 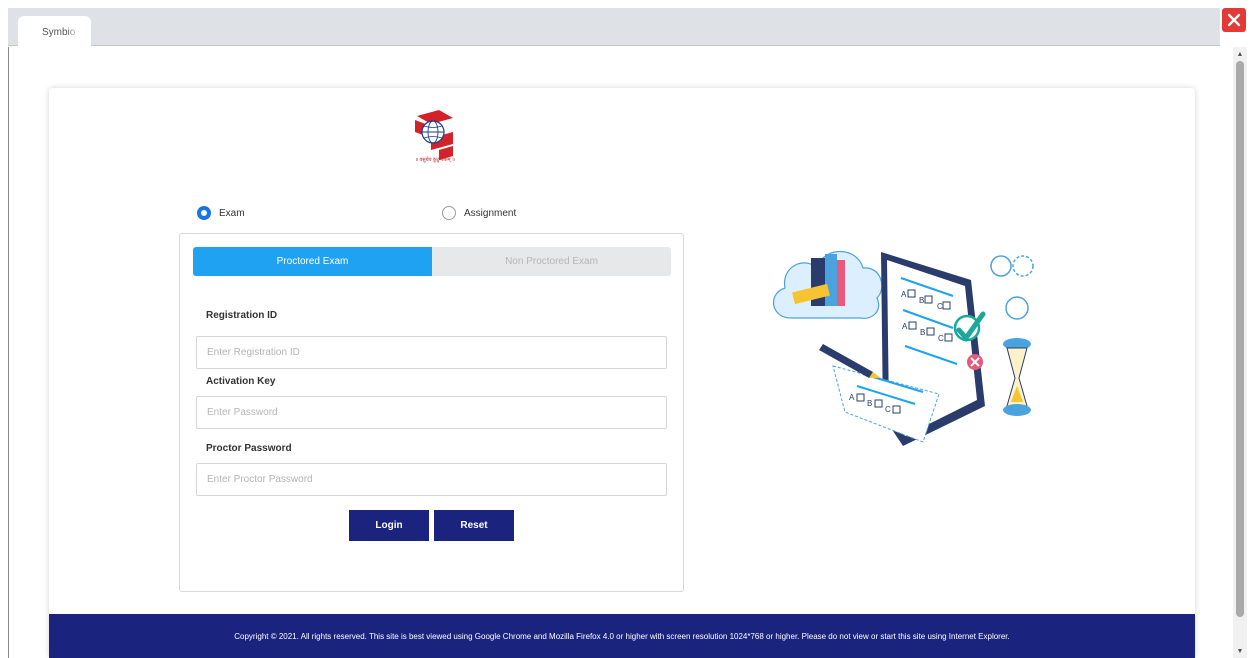 I want to click on login-button: Login, so click(x=389, y=525).